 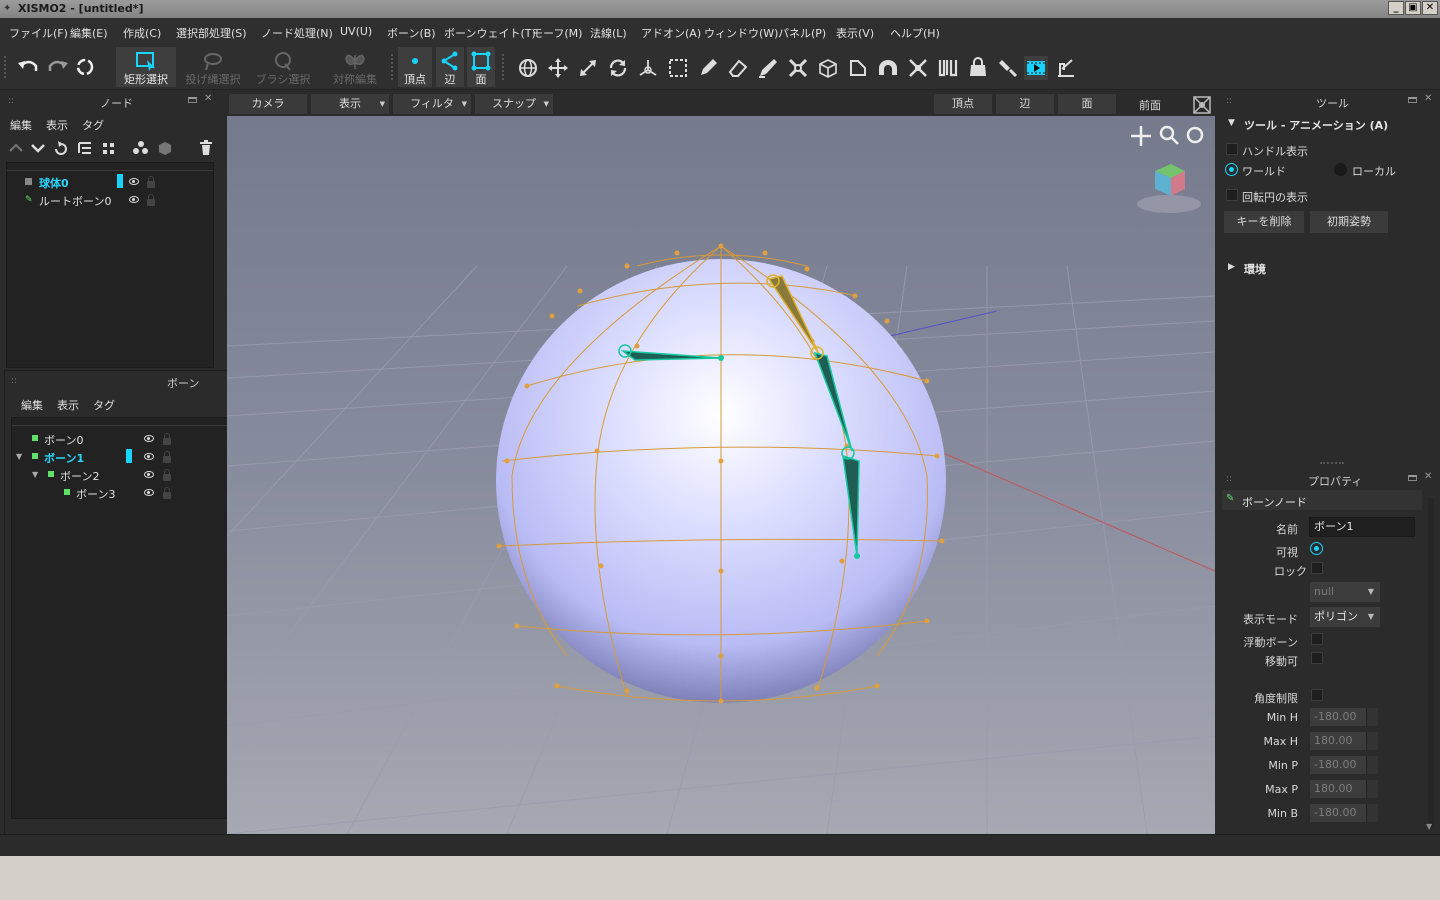 I want to click on menu-node: ノード処理(N), so click(x=297, y=33).